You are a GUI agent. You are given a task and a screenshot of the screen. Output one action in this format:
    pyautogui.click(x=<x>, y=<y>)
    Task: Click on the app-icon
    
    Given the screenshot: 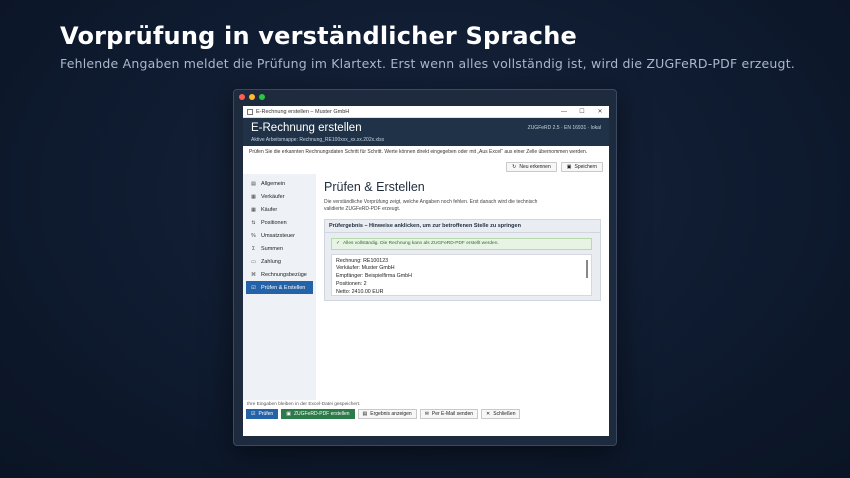 What is the action you would take?
    pyautogui.click(x=250, y=111)
    